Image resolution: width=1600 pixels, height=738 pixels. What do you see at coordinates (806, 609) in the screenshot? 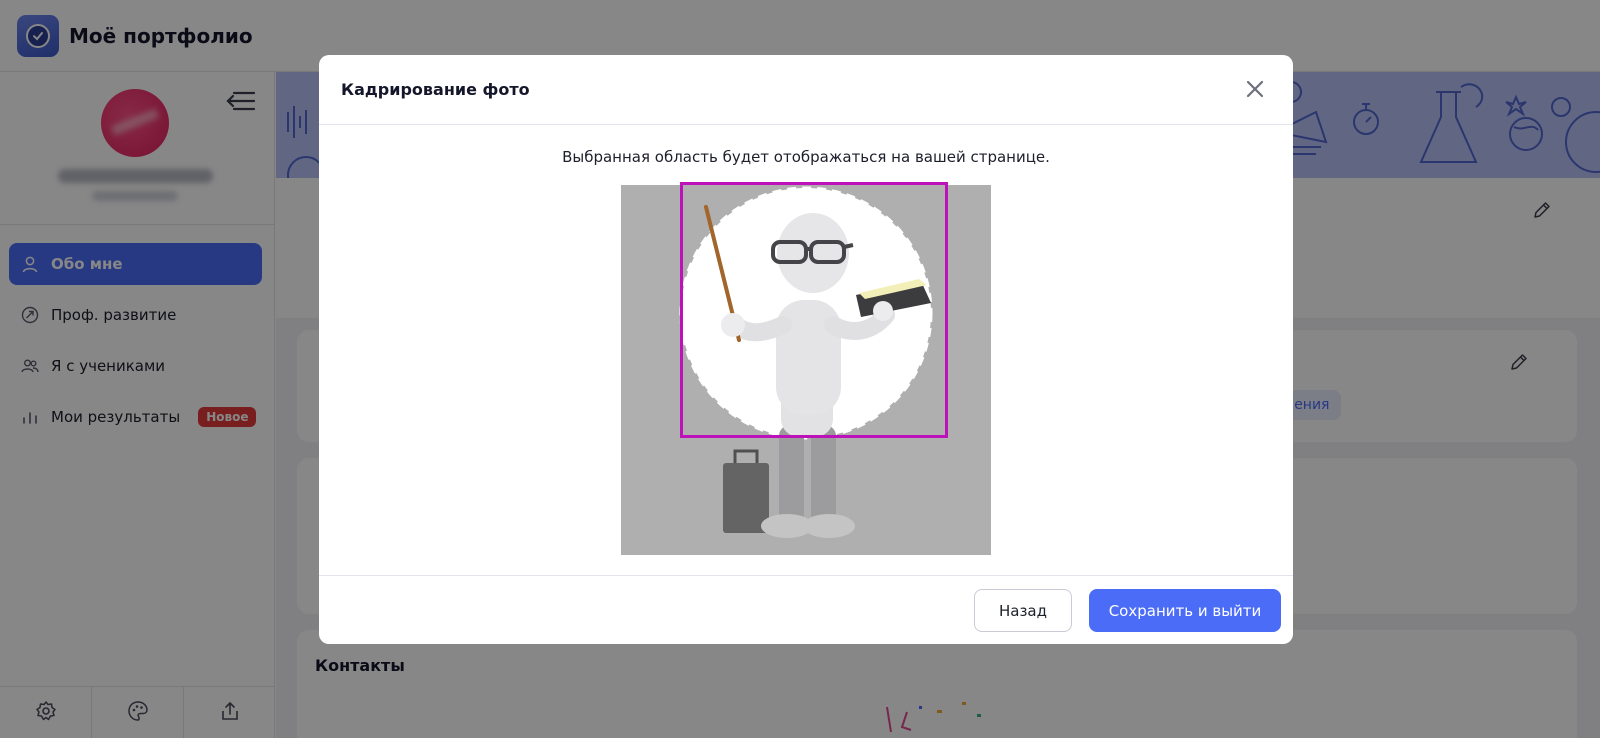
I see `dialog-footer: Назад Сохранить и выйти` at bounding box center [806, 609].